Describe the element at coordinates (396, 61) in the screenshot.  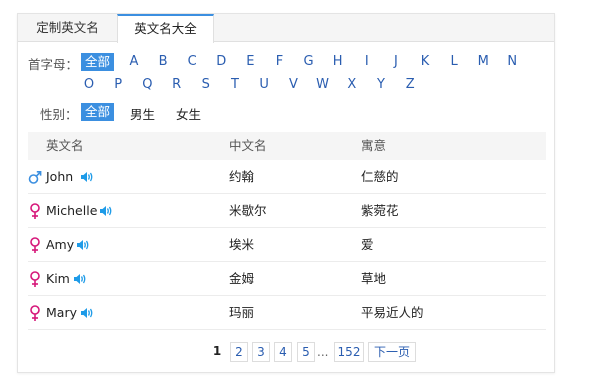
I see `letter-filter-j: J` at that location.